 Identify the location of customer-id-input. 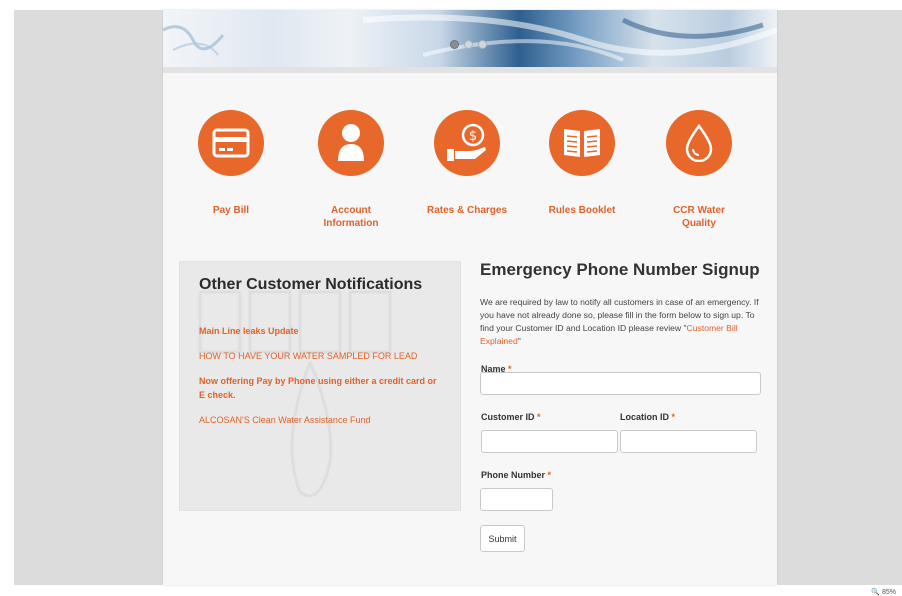
(549, 441).